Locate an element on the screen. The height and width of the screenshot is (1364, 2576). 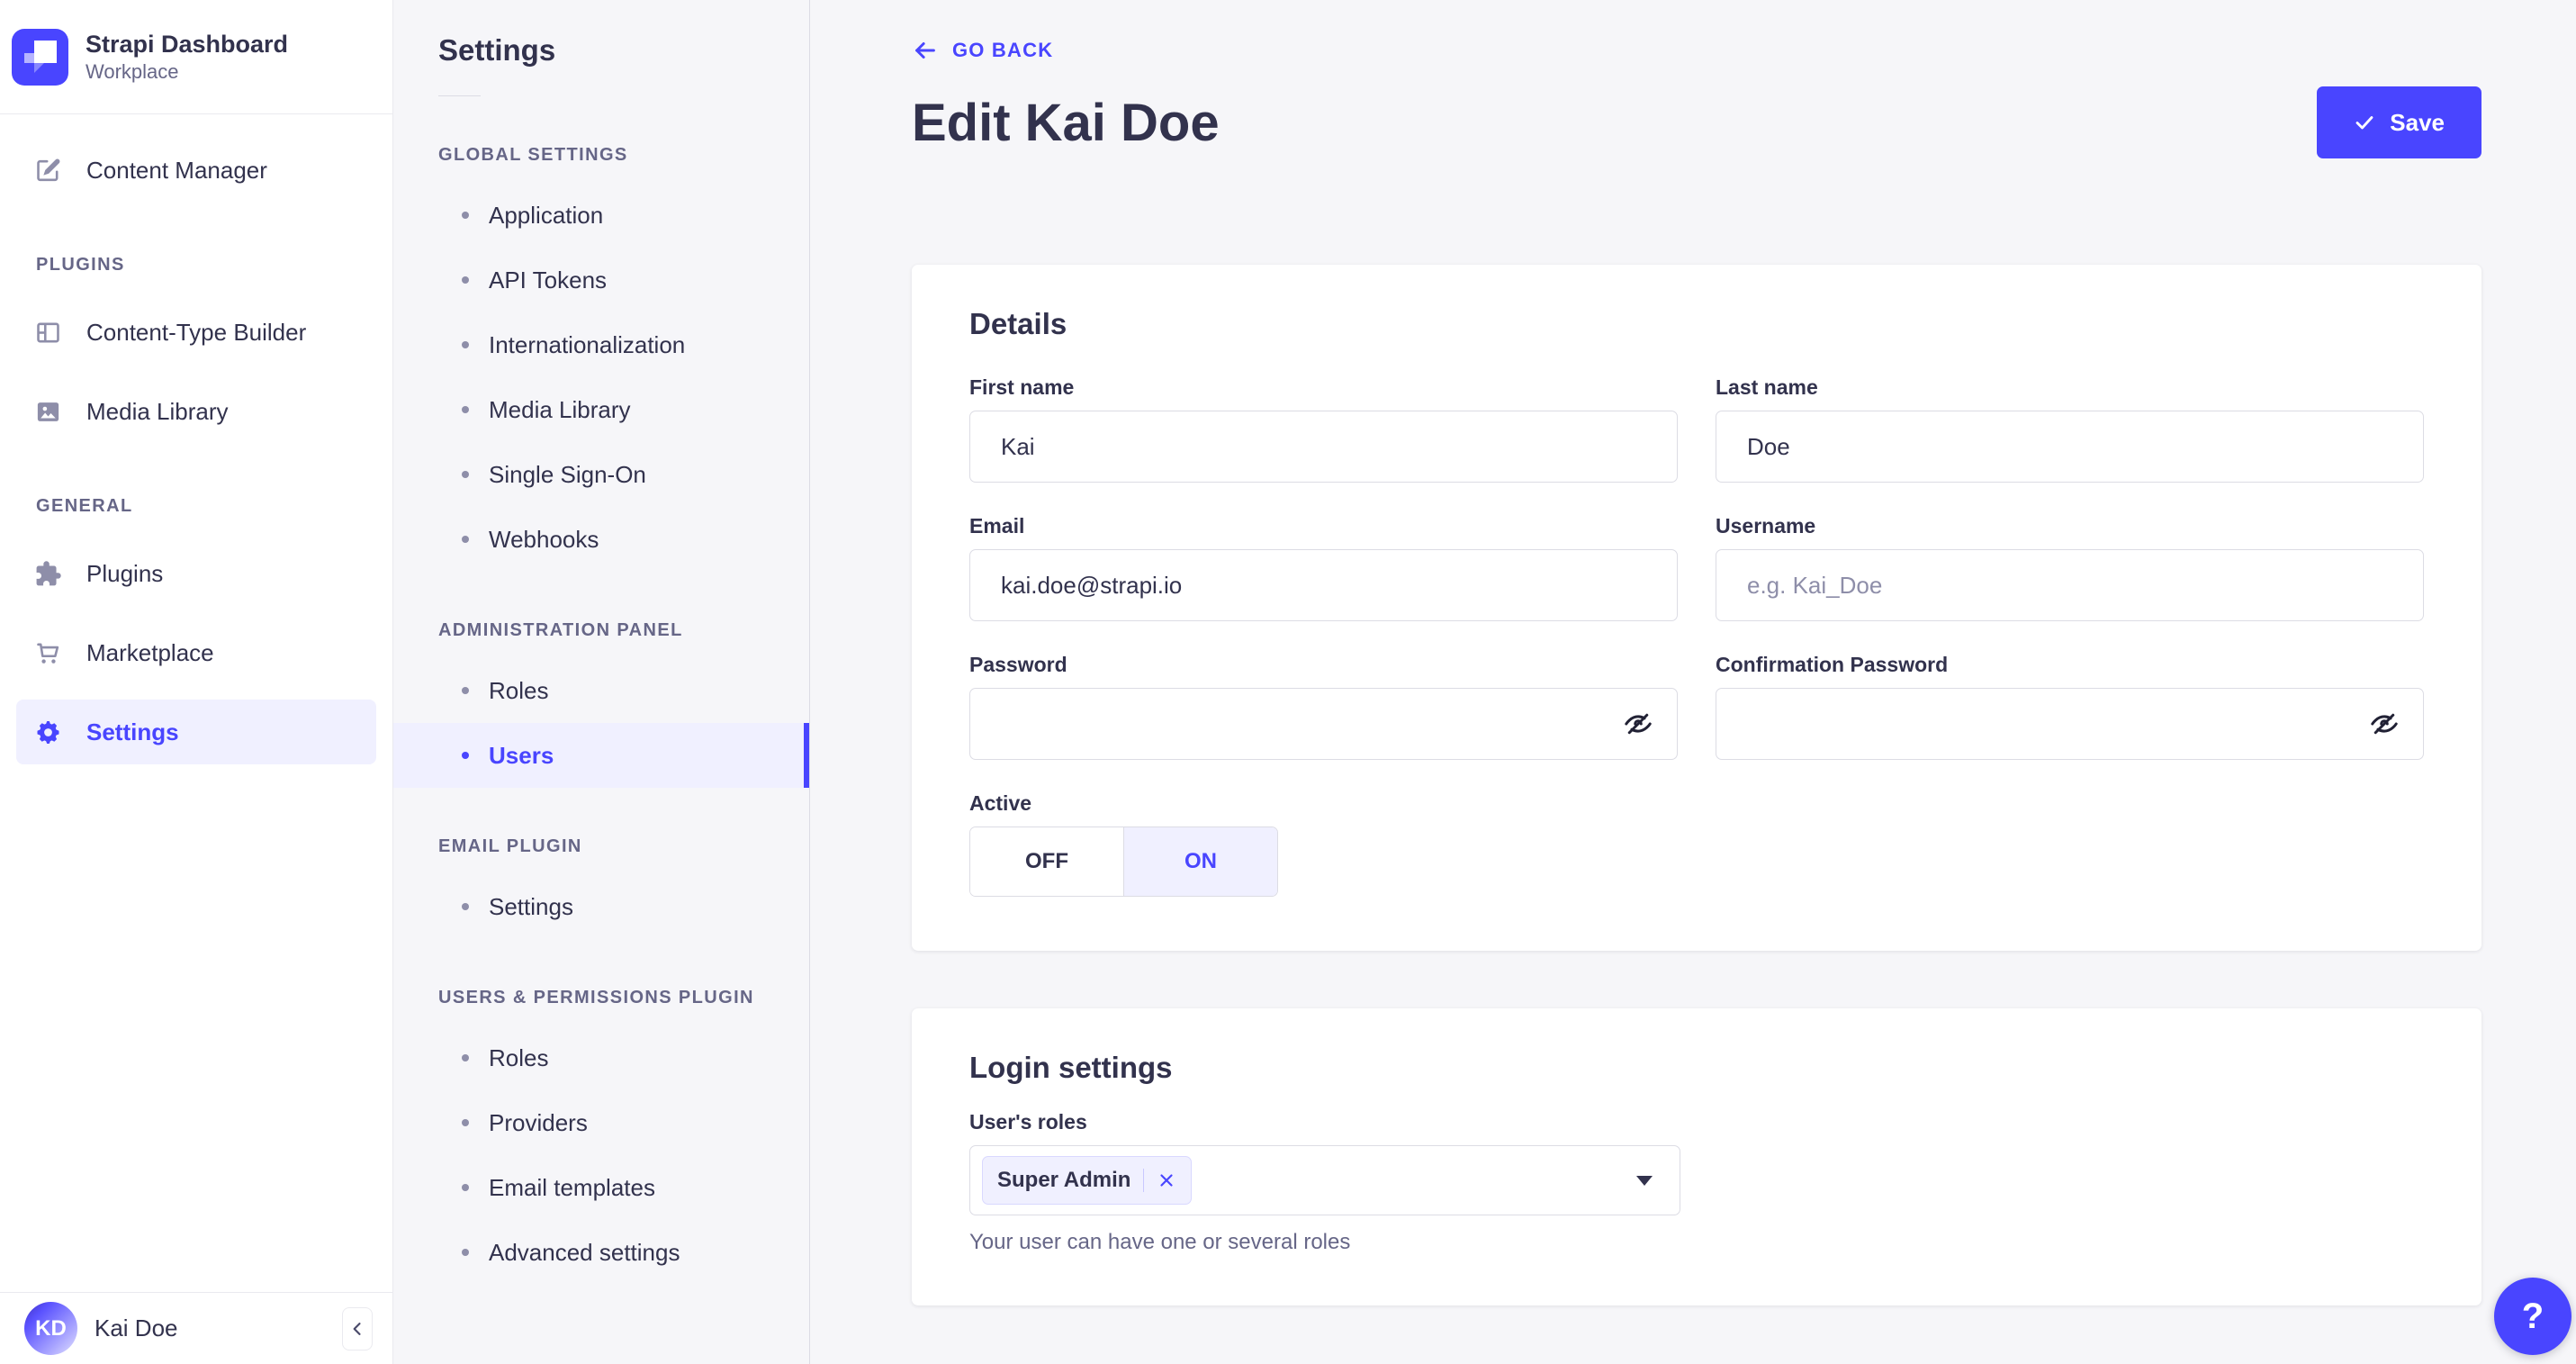
field-confirmation-password: Confirmation Password is located at coordinates (2070, 706).